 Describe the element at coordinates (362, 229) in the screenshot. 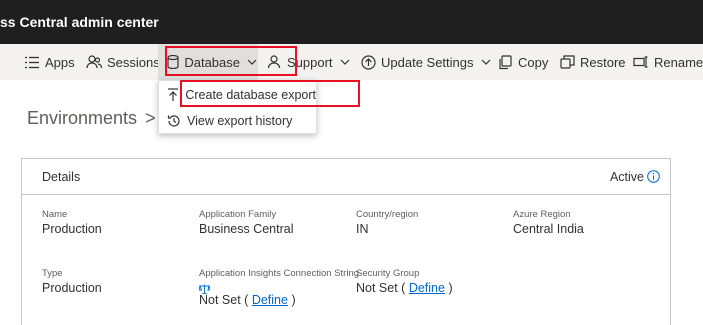

I see `country-value: IN` at that location.